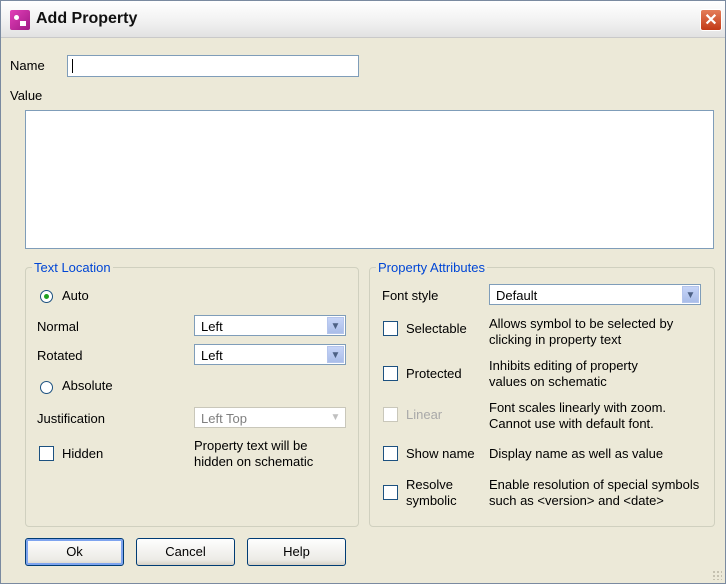  Describe the element at coordinates (436, 328) in the screenshot. I see `selectable-label: Selectable` at that location.